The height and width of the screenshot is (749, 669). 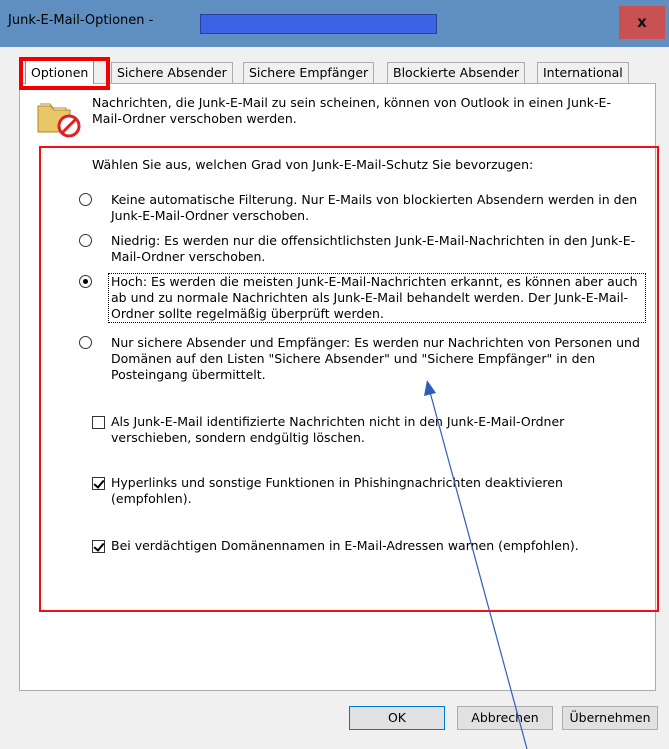 What do you see at coordinates (59, 120) in the screenshot?
I see `junk-folder-icon` at bounding box center [59, 120].